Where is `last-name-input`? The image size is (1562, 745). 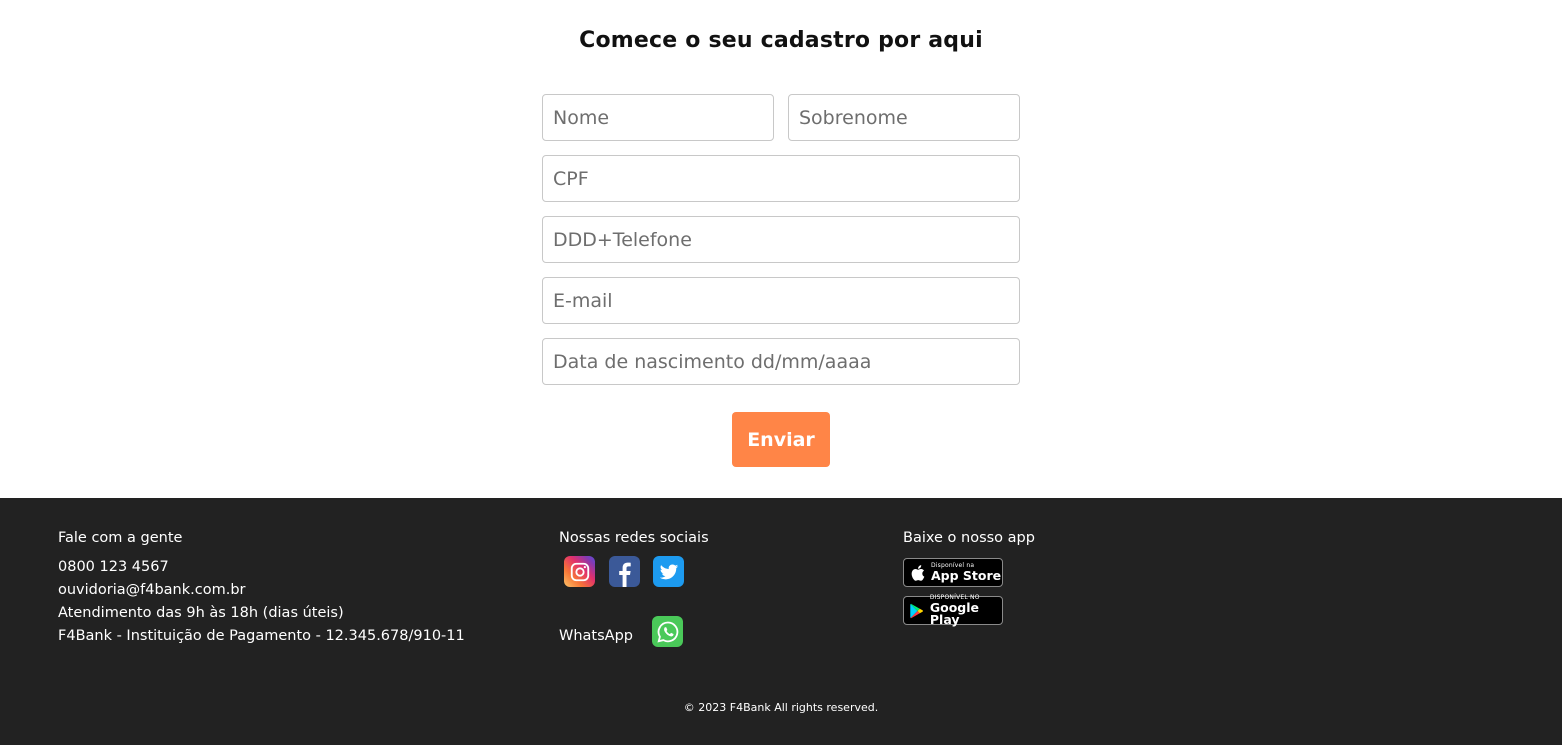
last-name-input is located at coordinates (904, 117).